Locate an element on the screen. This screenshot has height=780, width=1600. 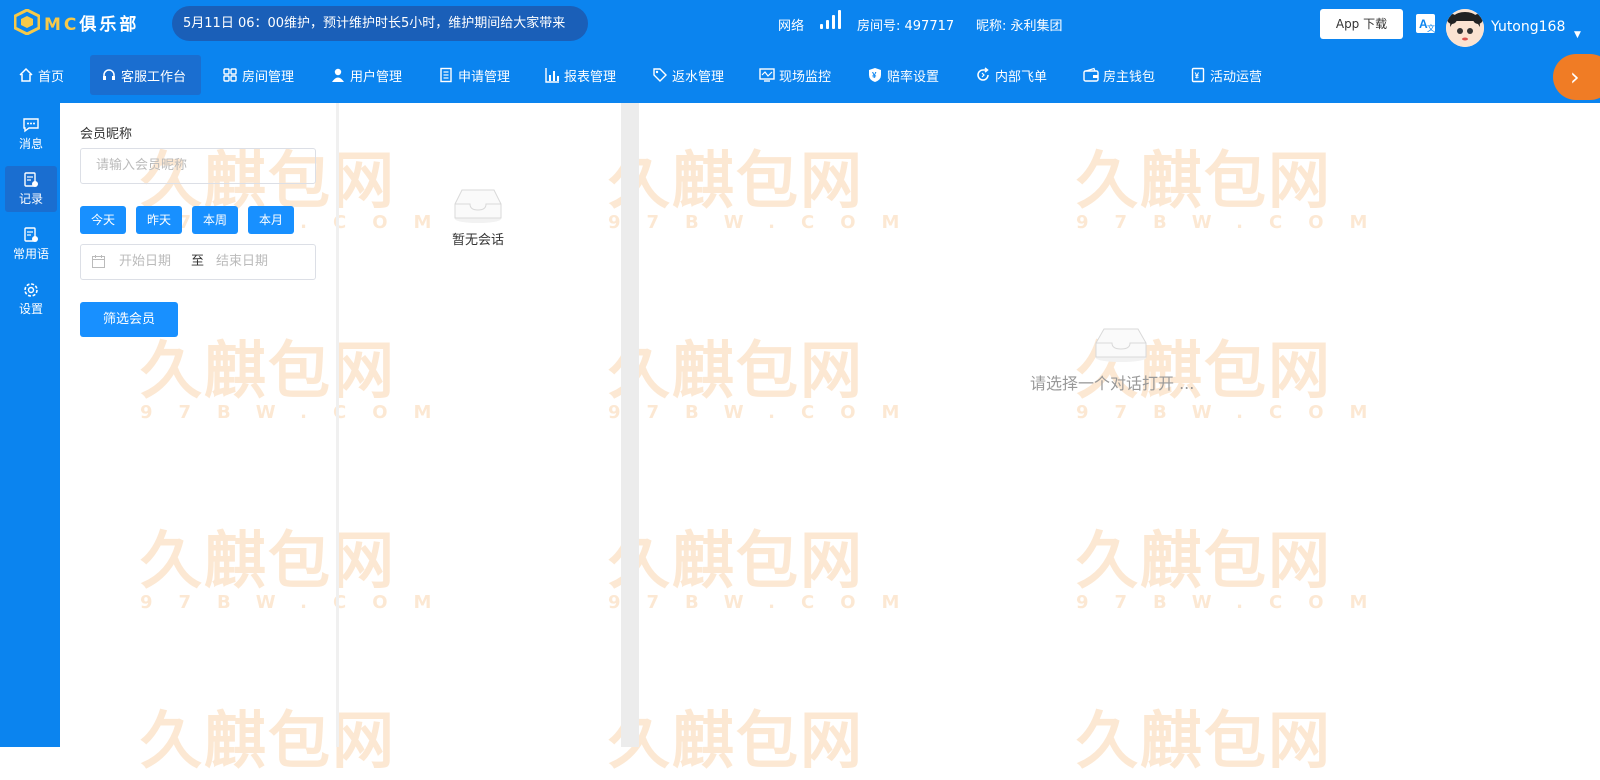
home-icon is located at coordinates (26, 74).